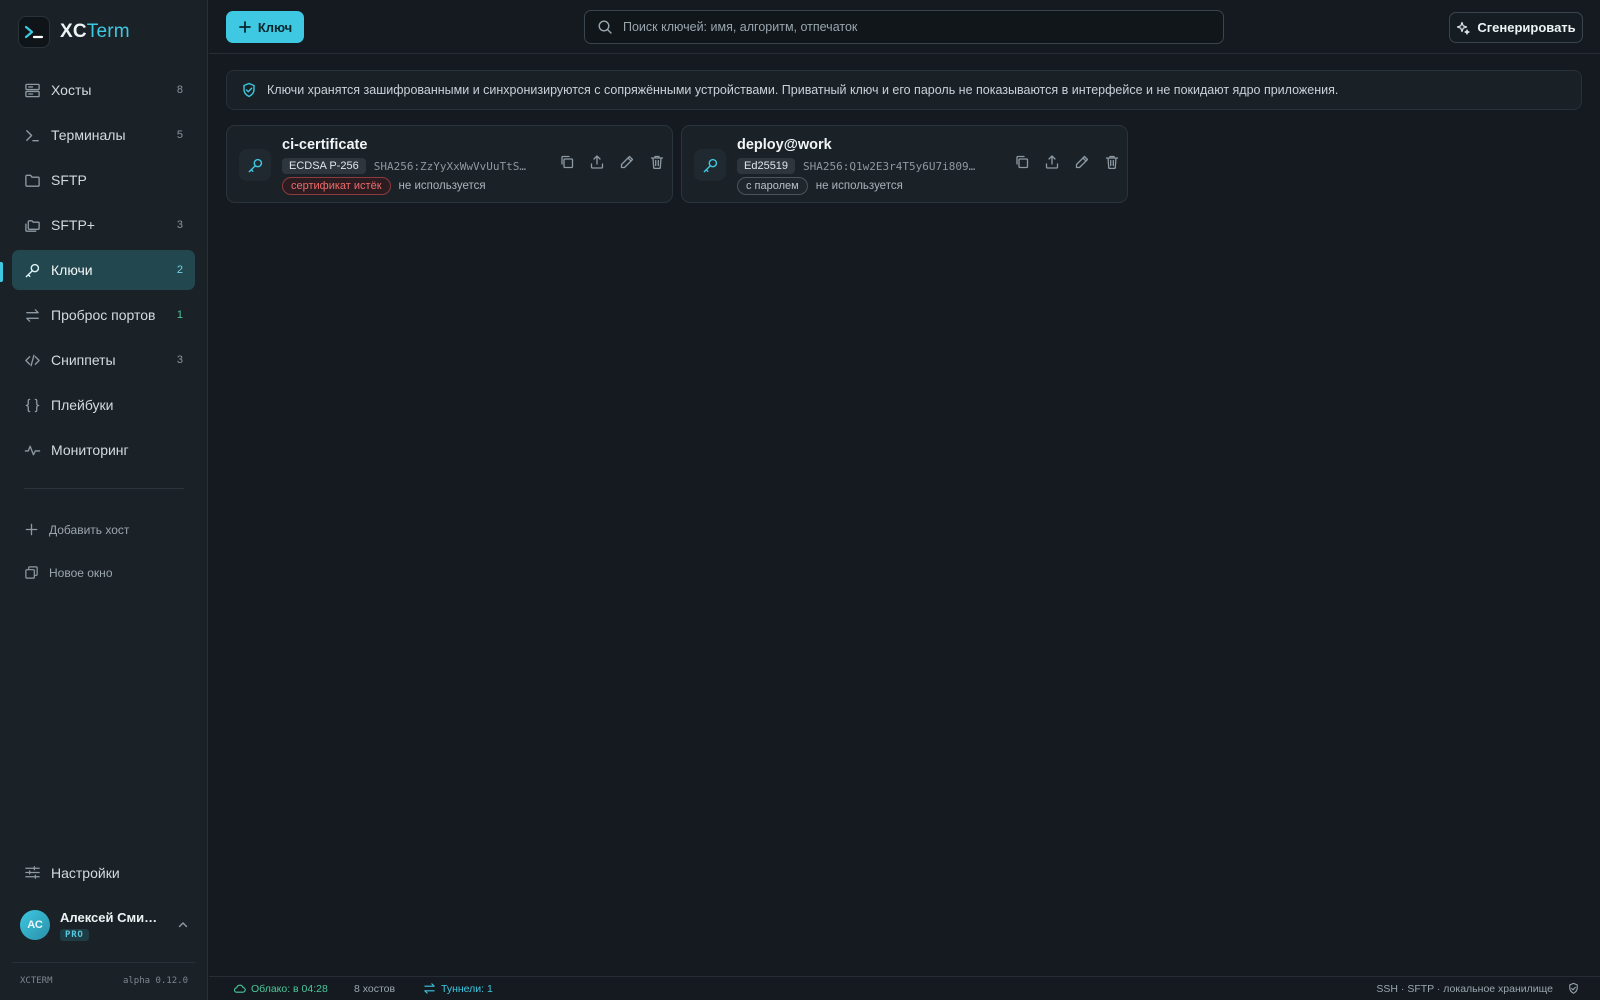 This screenshot has width=1600, height=1000. I want to click on sidebar-item-playbooks: Плейбуки, so click(103, 405).